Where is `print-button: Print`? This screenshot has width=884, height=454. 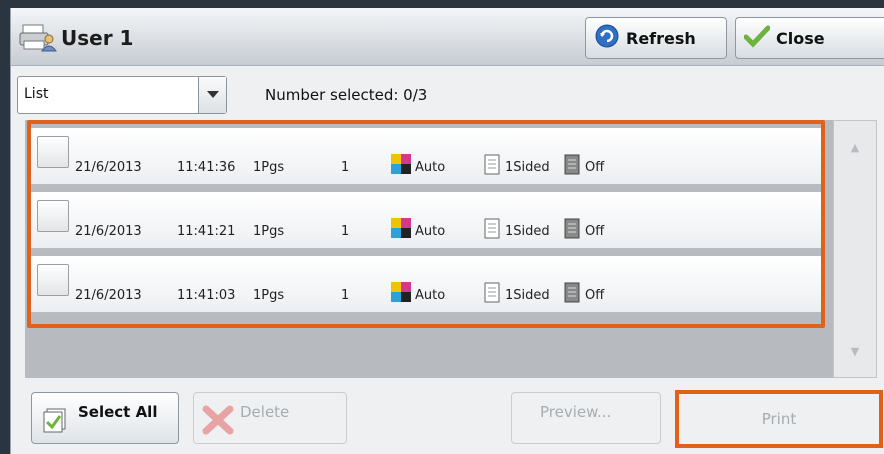 print-button: Print is located at coordinates (779, 419).